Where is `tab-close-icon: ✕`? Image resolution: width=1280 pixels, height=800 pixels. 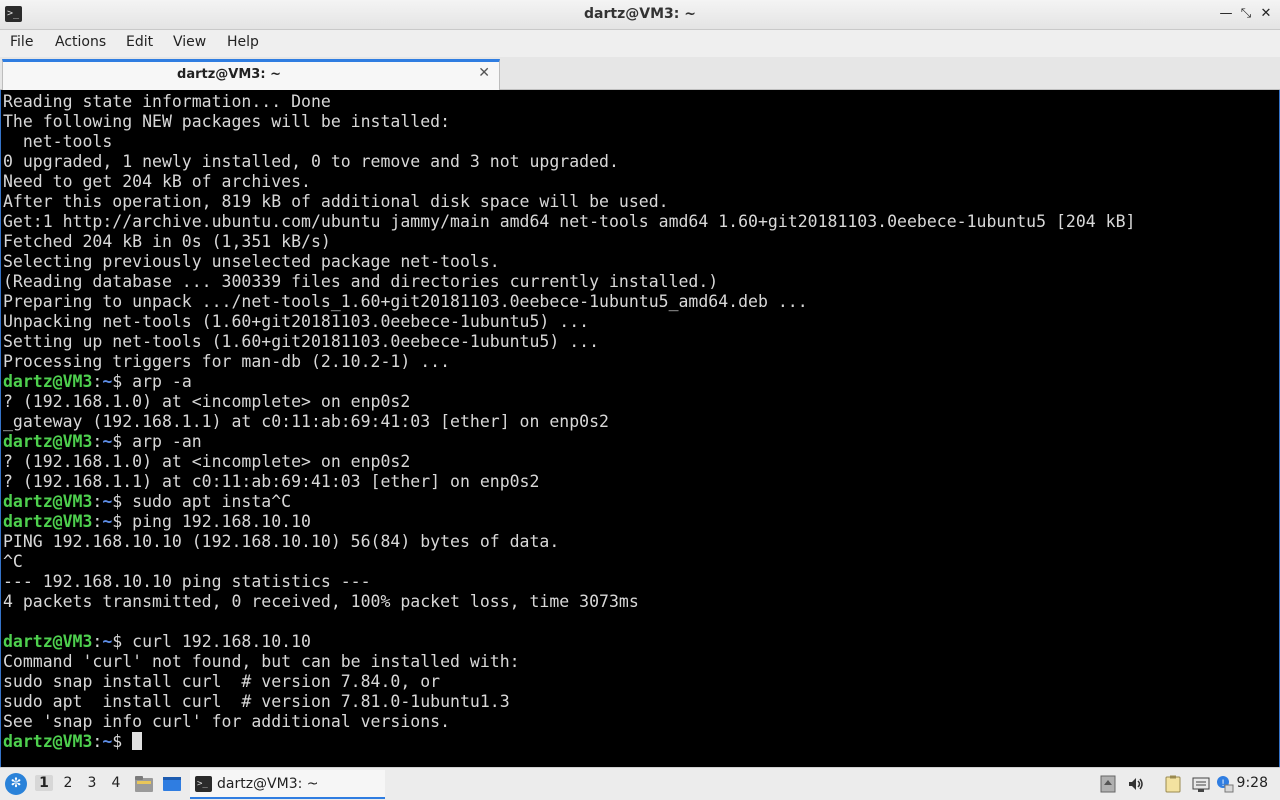 tab-close-icon: ✕ is located at coordinates (484, 73).